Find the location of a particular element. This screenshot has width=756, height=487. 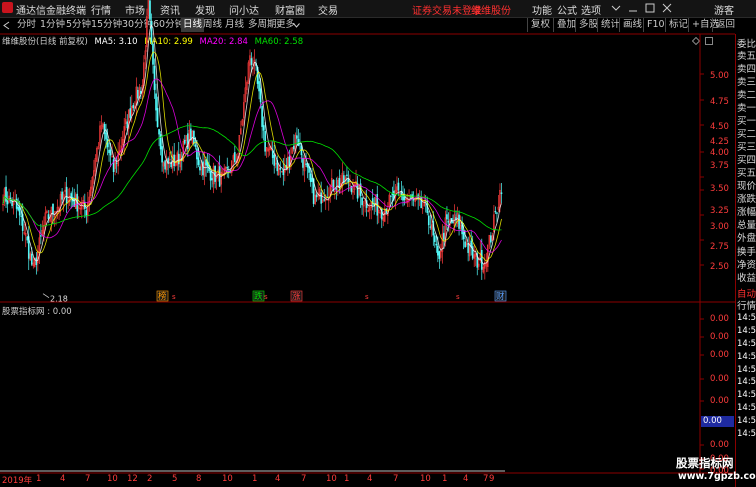

ma60-line is located at coordinates (252, 178).